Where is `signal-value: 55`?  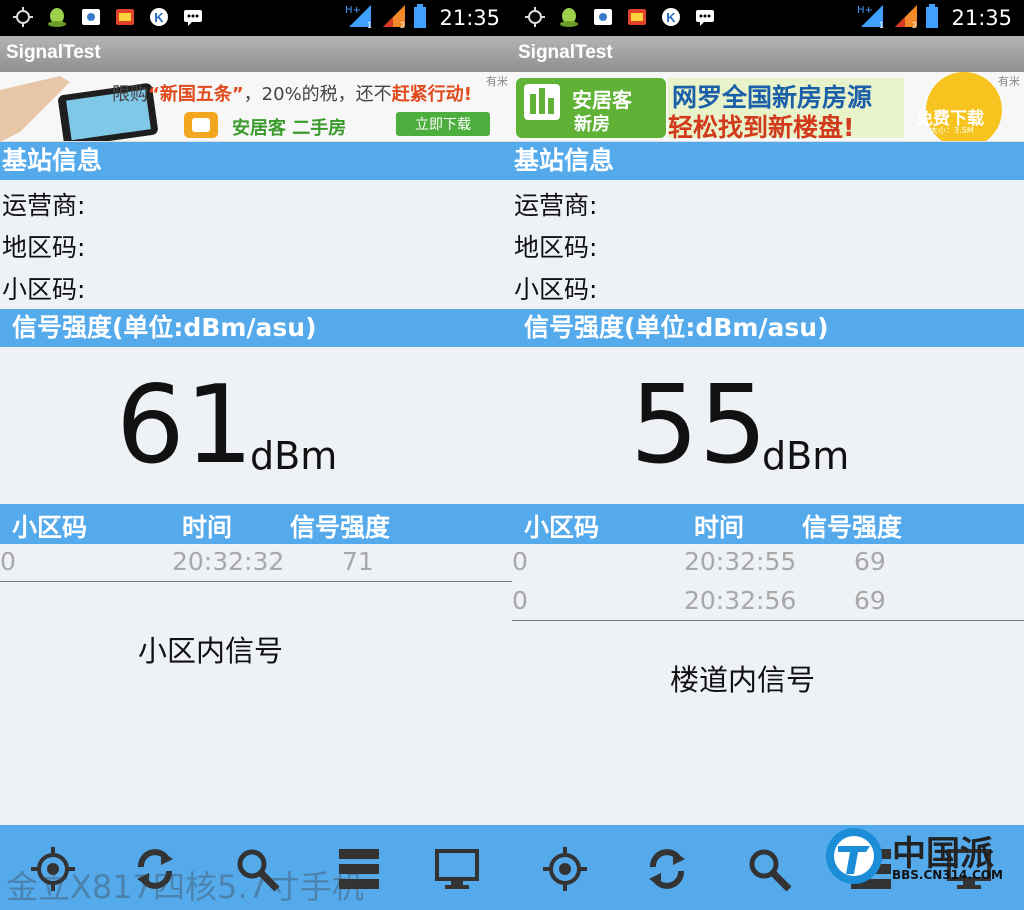 signal-value: 55 is located at coordinates (699, 425).